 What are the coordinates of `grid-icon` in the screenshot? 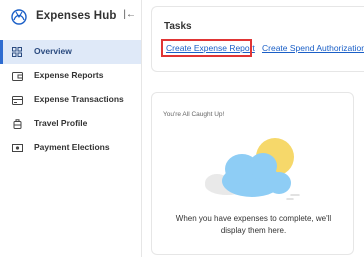 It's located at (17, 52).